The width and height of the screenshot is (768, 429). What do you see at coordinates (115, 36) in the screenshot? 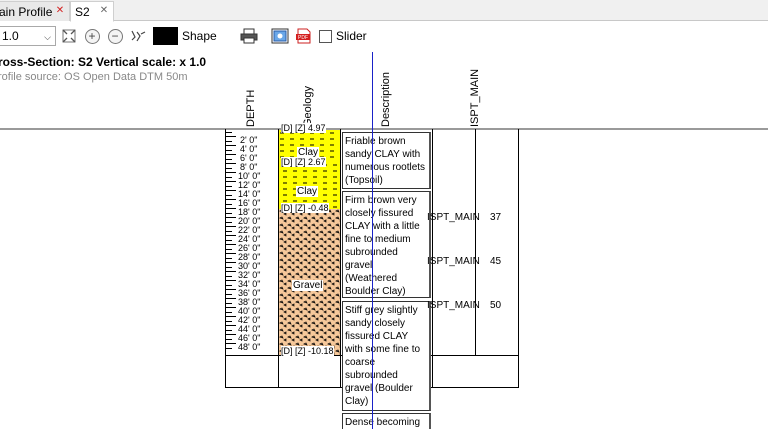
I see `zoom-out-icon: −` at bounding box center [115, 36].